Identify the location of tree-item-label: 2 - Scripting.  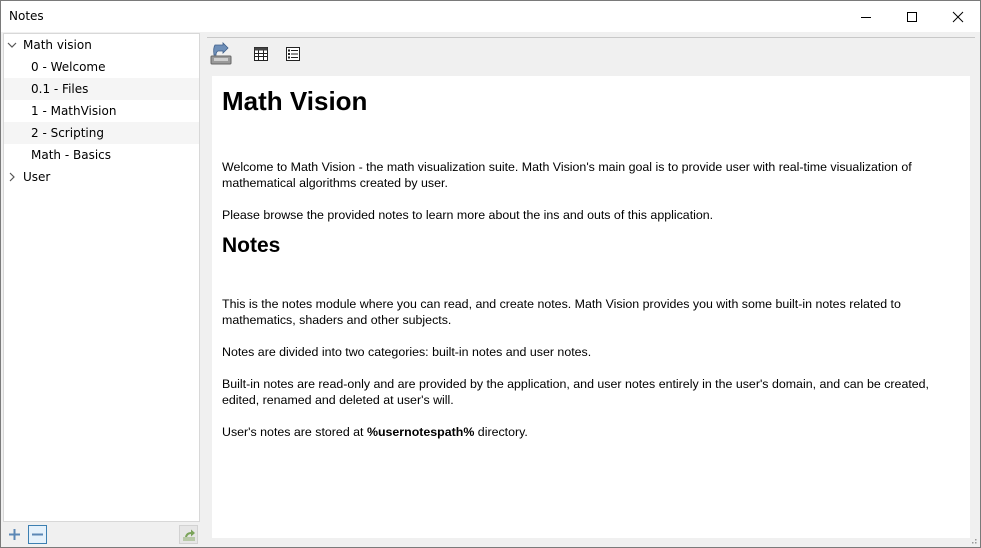
(67, 133).